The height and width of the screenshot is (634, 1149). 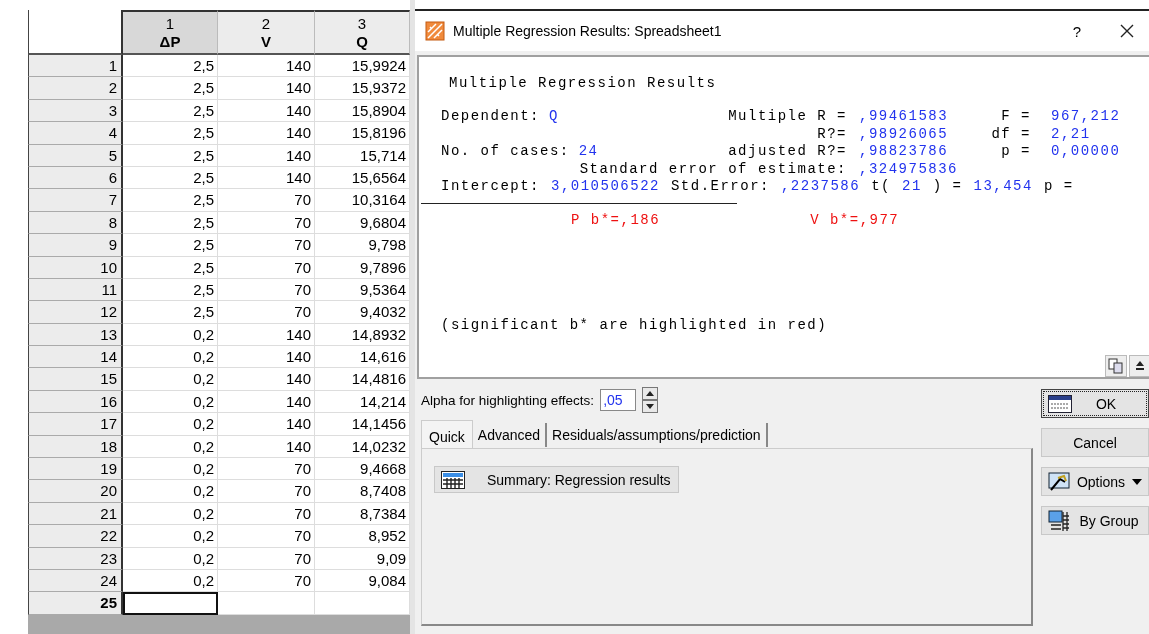 What do you see at coordinates (947, 186) in the screenshot?
I see `stat-label: ) =` at bounding box center [947, 186].